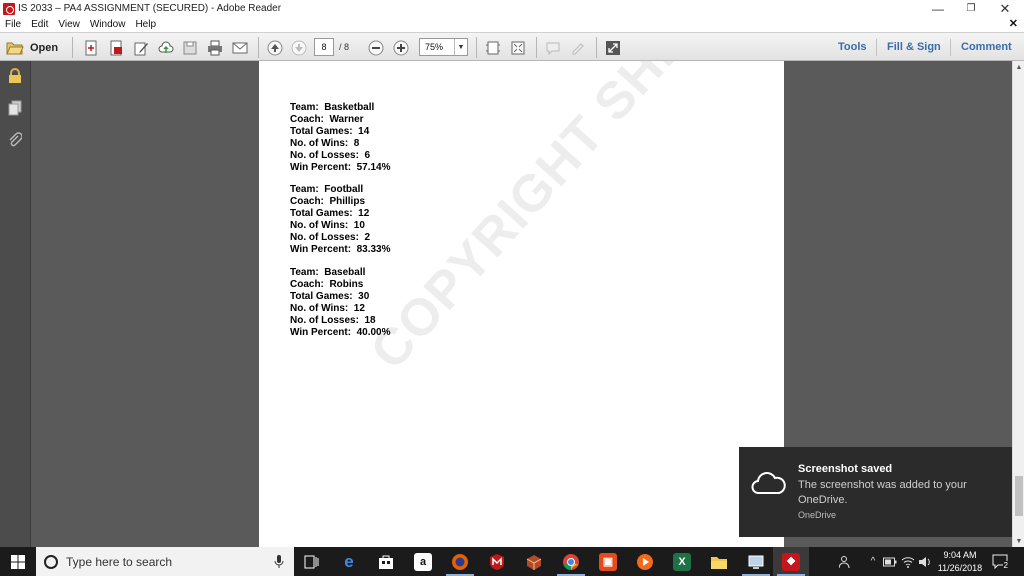 The width and height of the screenshot is (1024, 576). I want to click on amazon-icon: a, so click(423, 561).